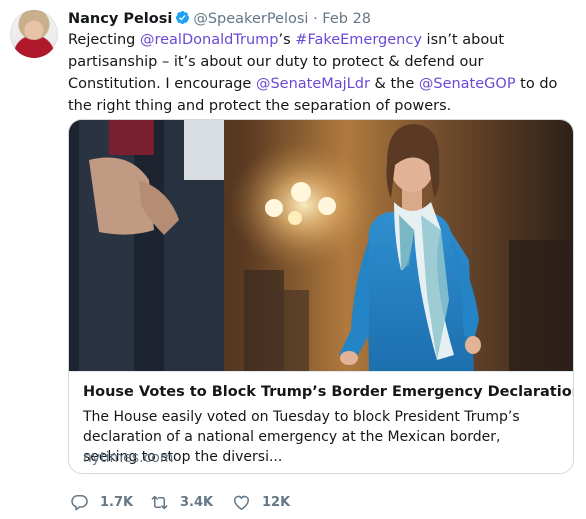  I want to click on reply-icon, so click(79, 503).